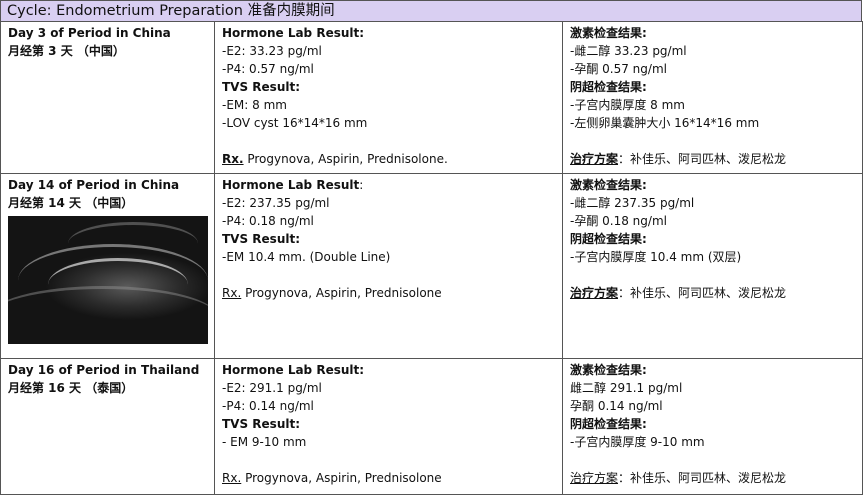 Image resolution: width=863 pixels, height=495 pixels. What do you see at coordinates (268, 221) in the screenshot?
I see `p4-value: -P4: 0.18 ng/ml` at bounding box center [268, 221].